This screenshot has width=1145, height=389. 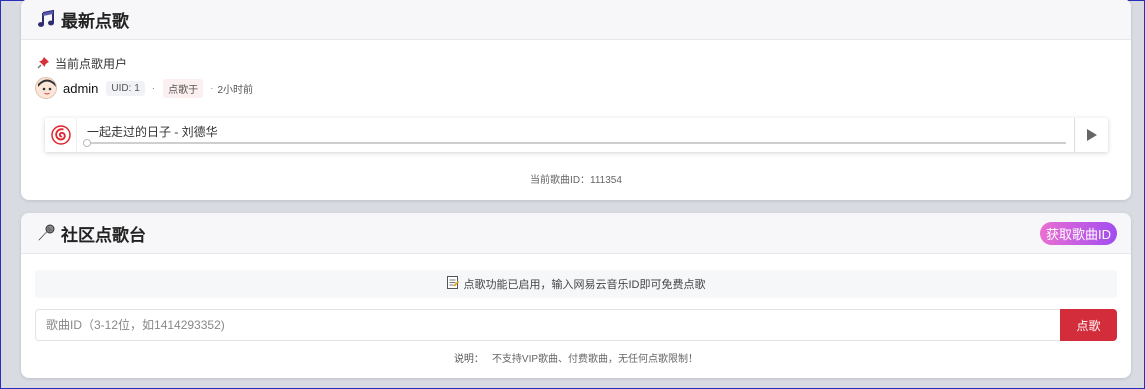 I want to click on user-info-row: admin UID: 1 · 点歌于 · 2小时前, so click(x=144, y=88).